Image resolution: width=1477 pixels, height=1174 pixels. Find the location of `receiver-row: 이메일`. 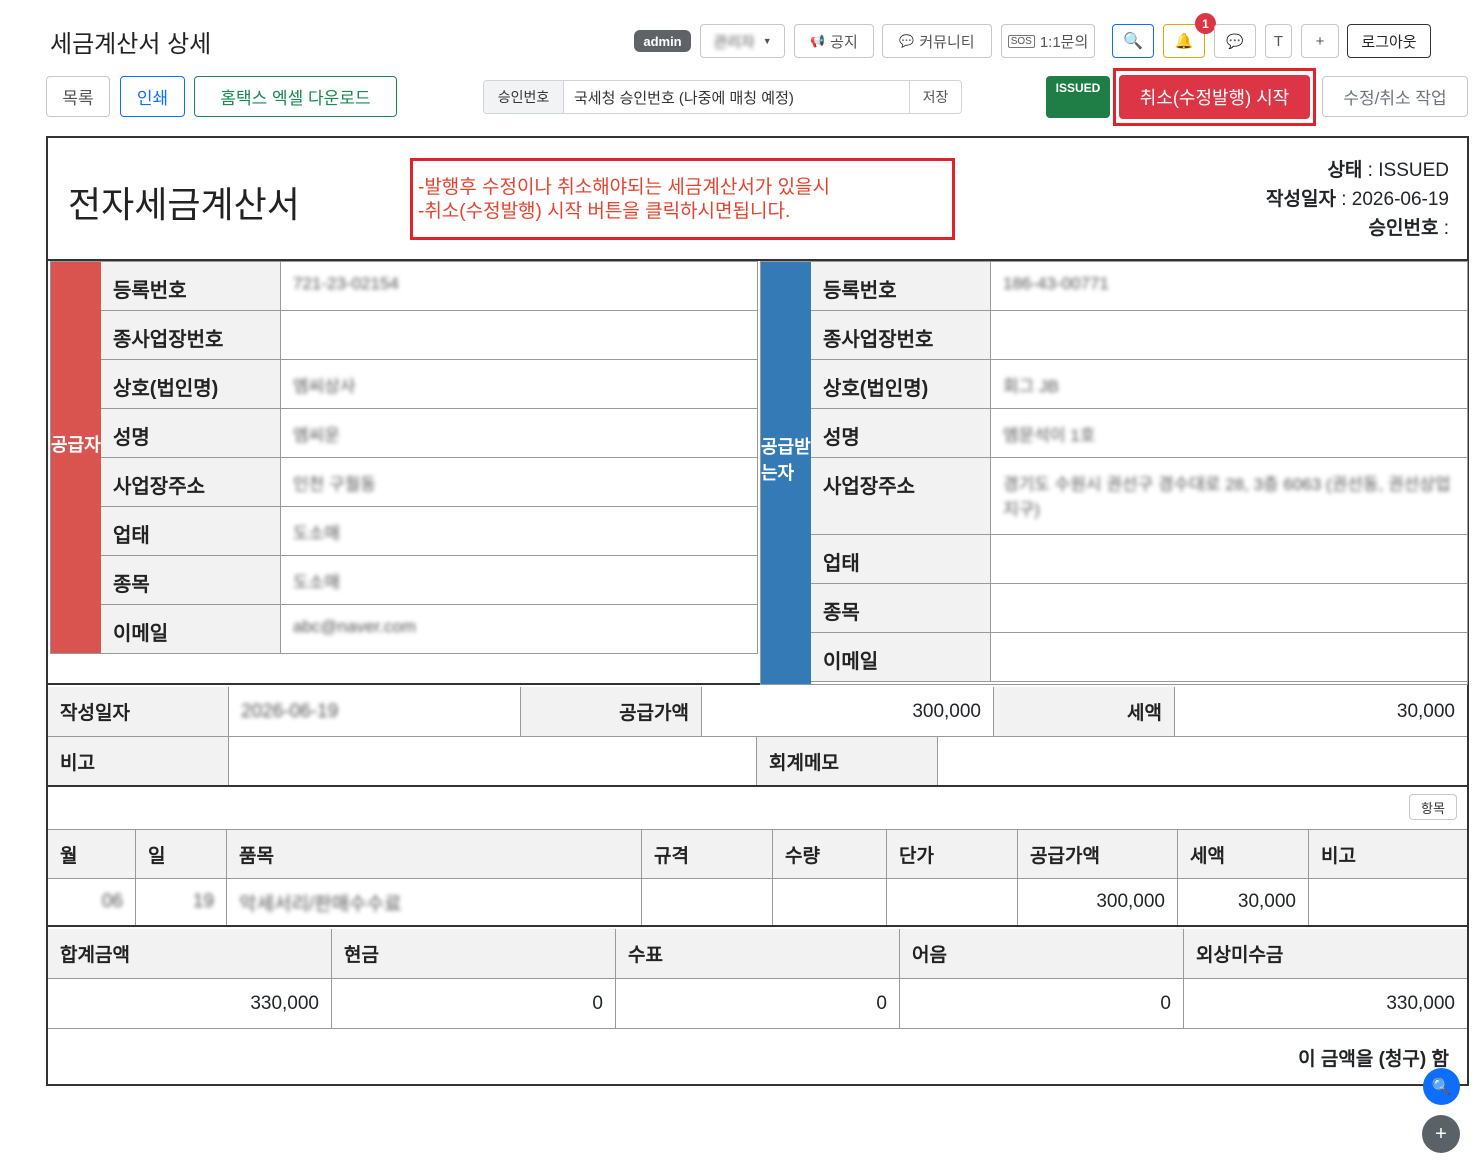

receiver-row: 이메일 is located at coordinates (1139, 657).